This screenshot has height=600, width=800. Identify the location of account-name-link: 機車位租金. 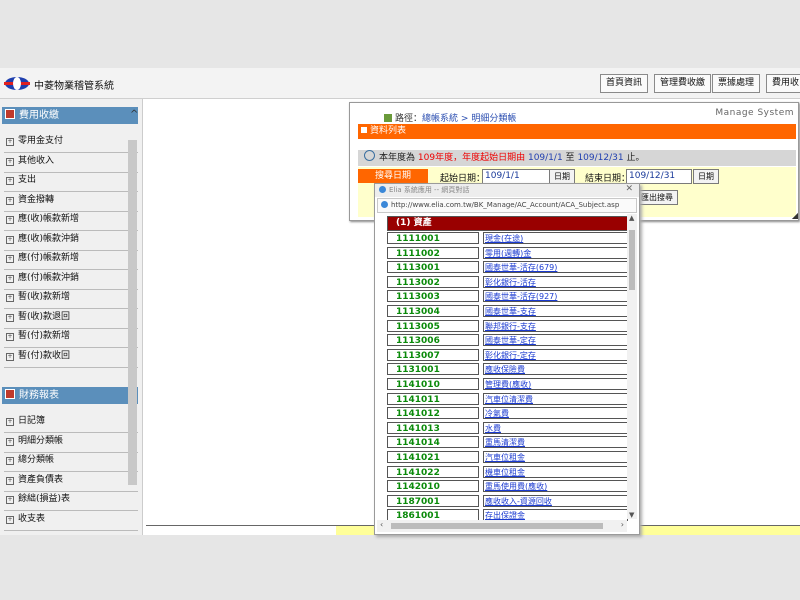
(555, 471).